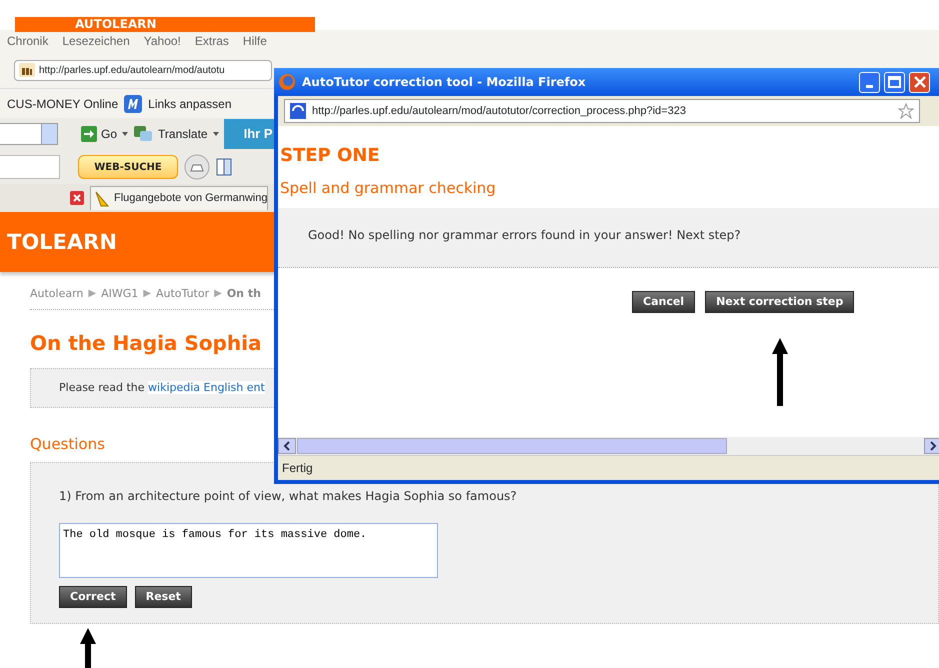 Image resolution: width=939 pixels, height=668 pixels. Describe the element at coordinates (143, 134) in the screenshot. I see `translate-icon` at that location.